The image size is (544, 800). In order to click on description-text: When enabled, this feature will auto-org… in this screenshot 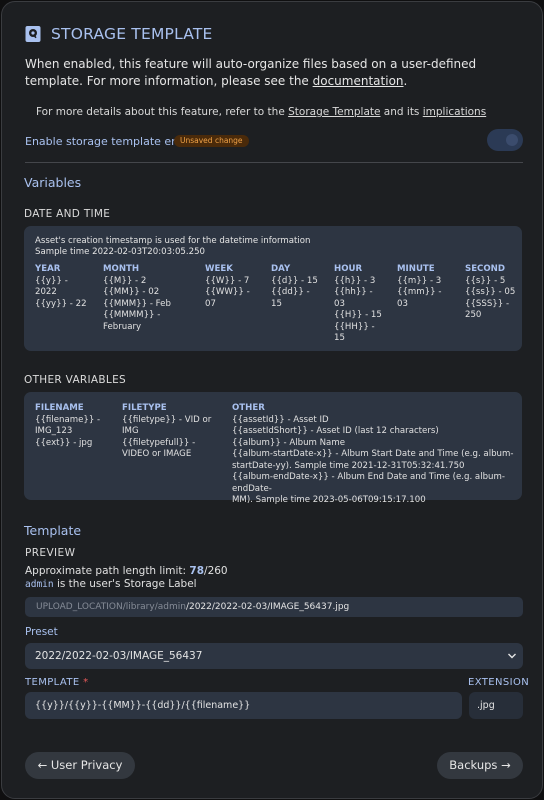, I will do `click(251, 72)`.